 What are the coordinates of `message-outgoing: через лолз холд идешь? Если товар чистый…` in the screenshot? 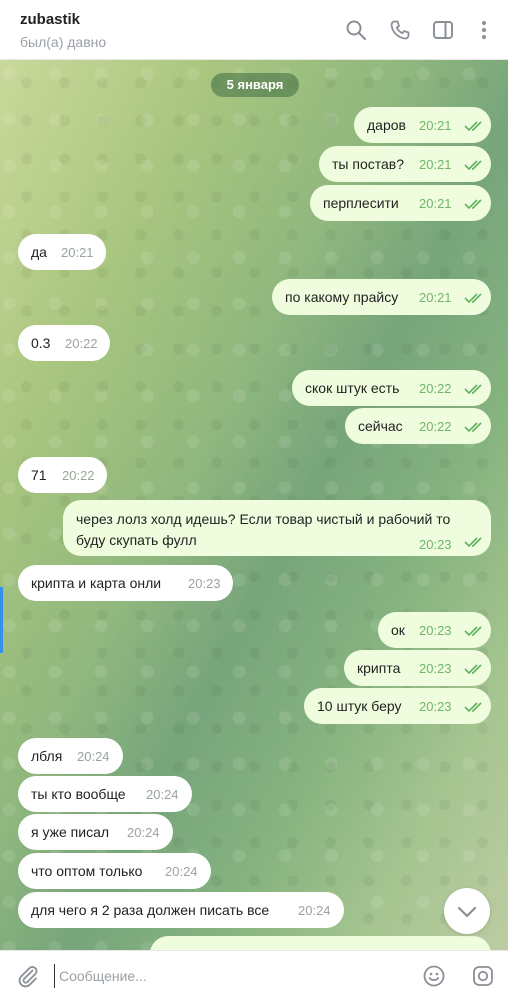 It's located at (277, 528).